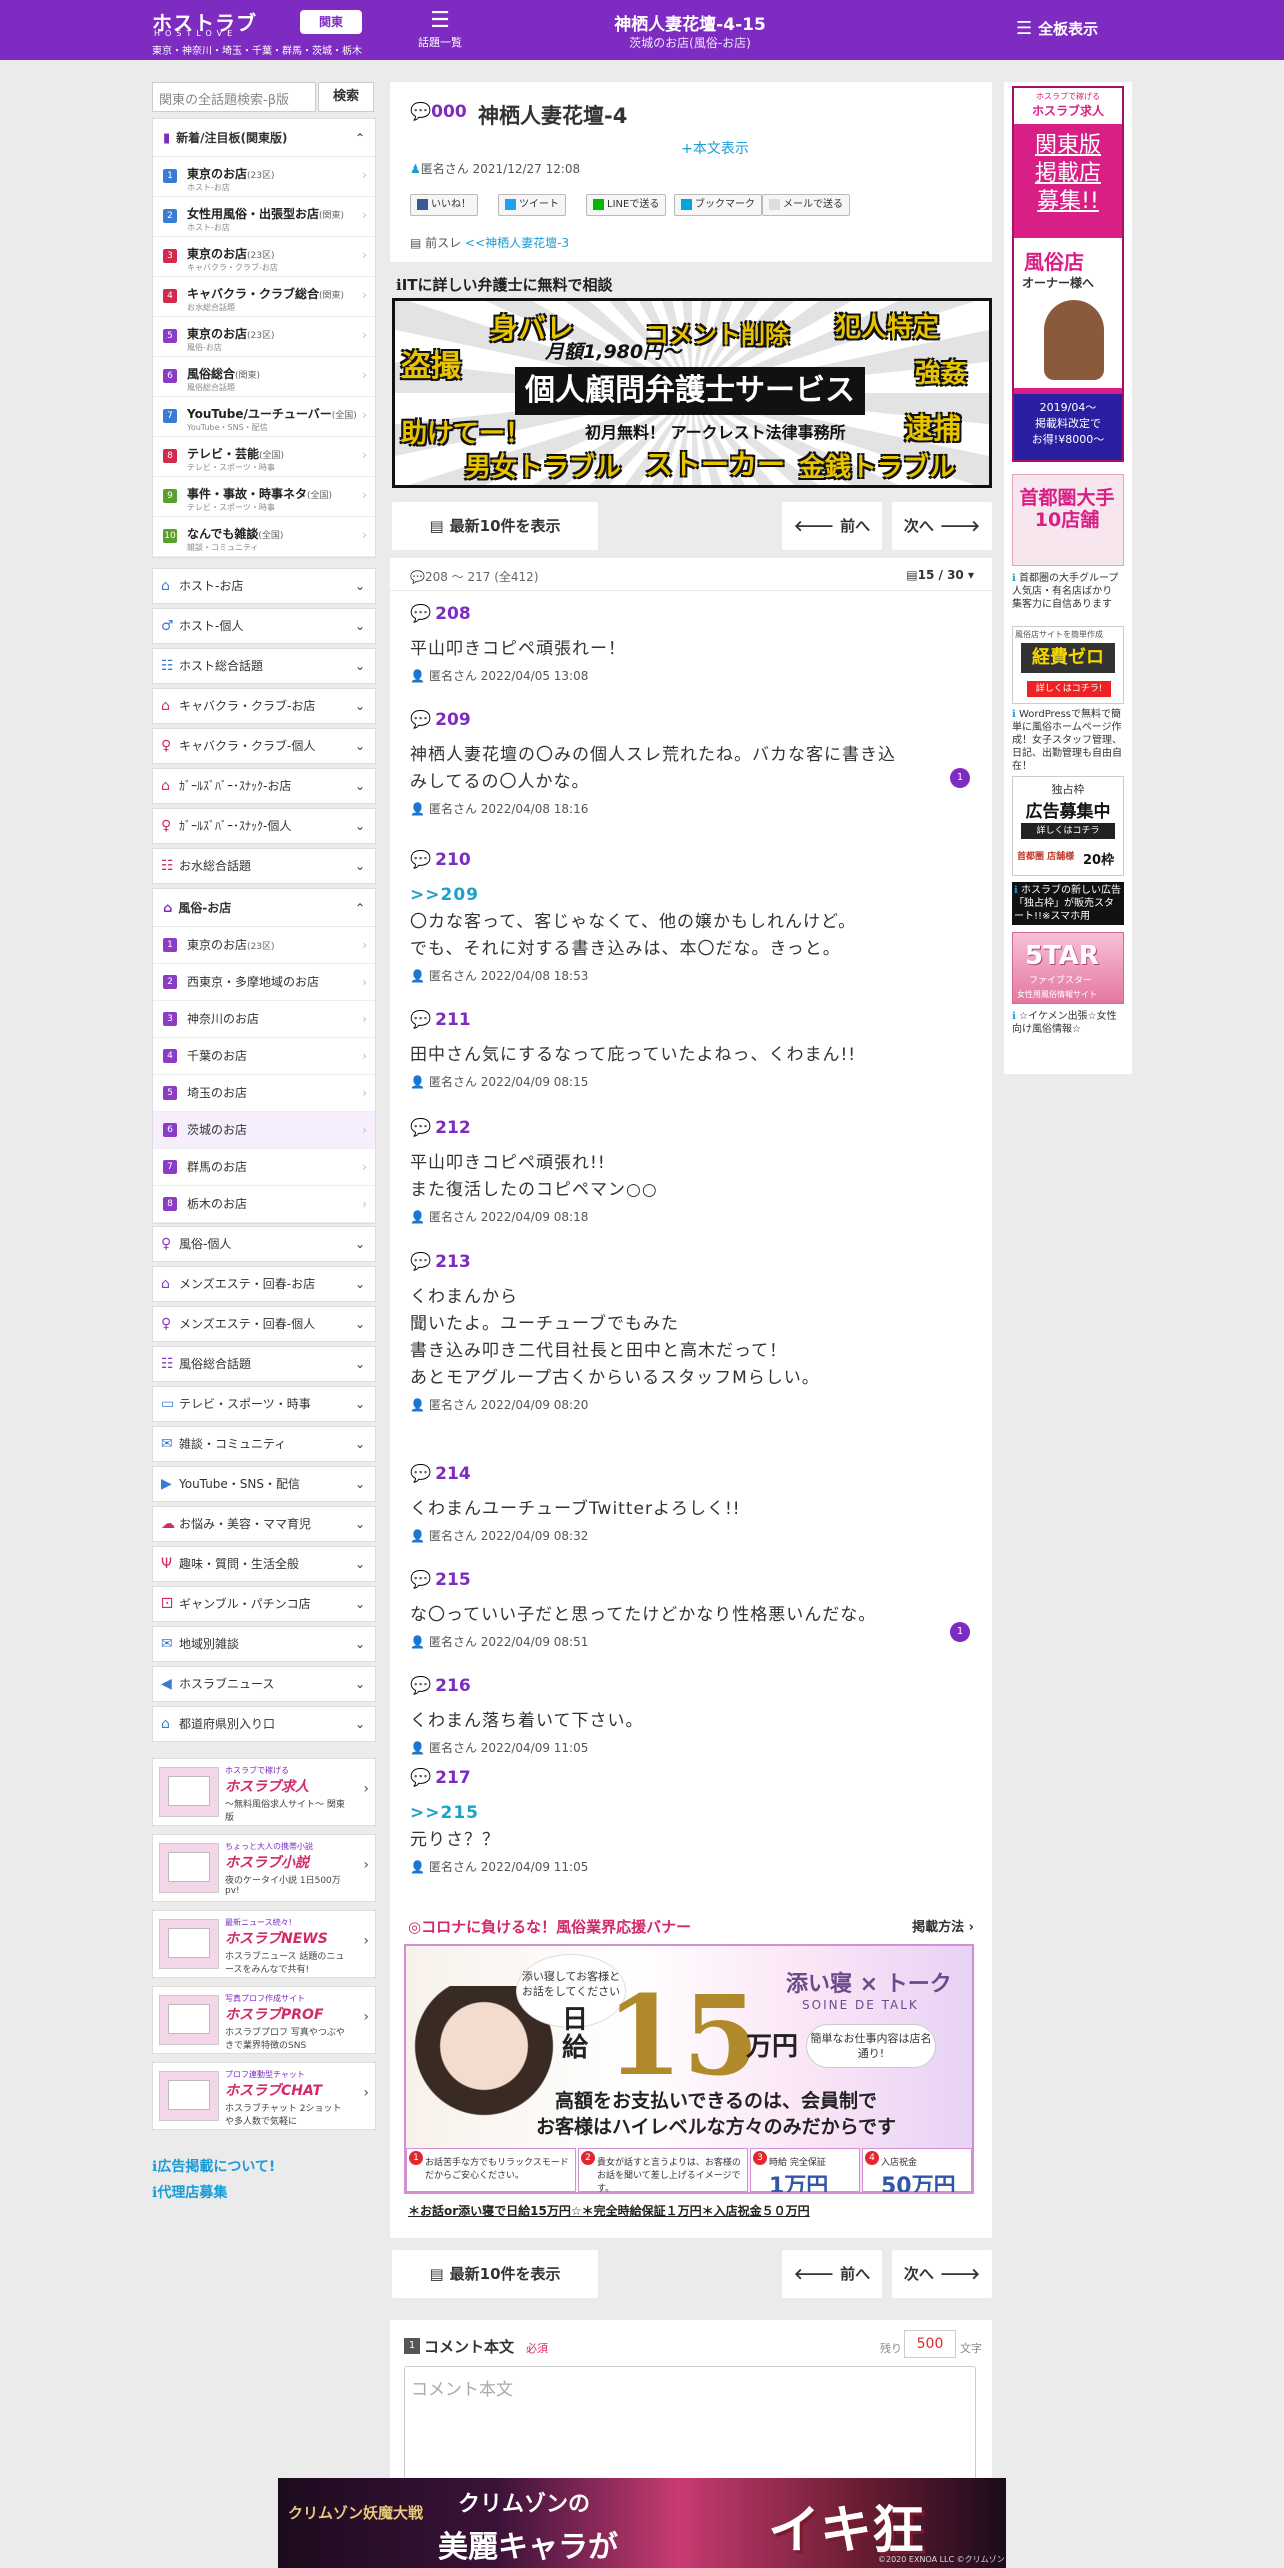  What do you see at coordinates (943, 1925) in the screenshot?
I see `covid-method-link: 掲載方法 ›` at bounding box center [943, 1925].